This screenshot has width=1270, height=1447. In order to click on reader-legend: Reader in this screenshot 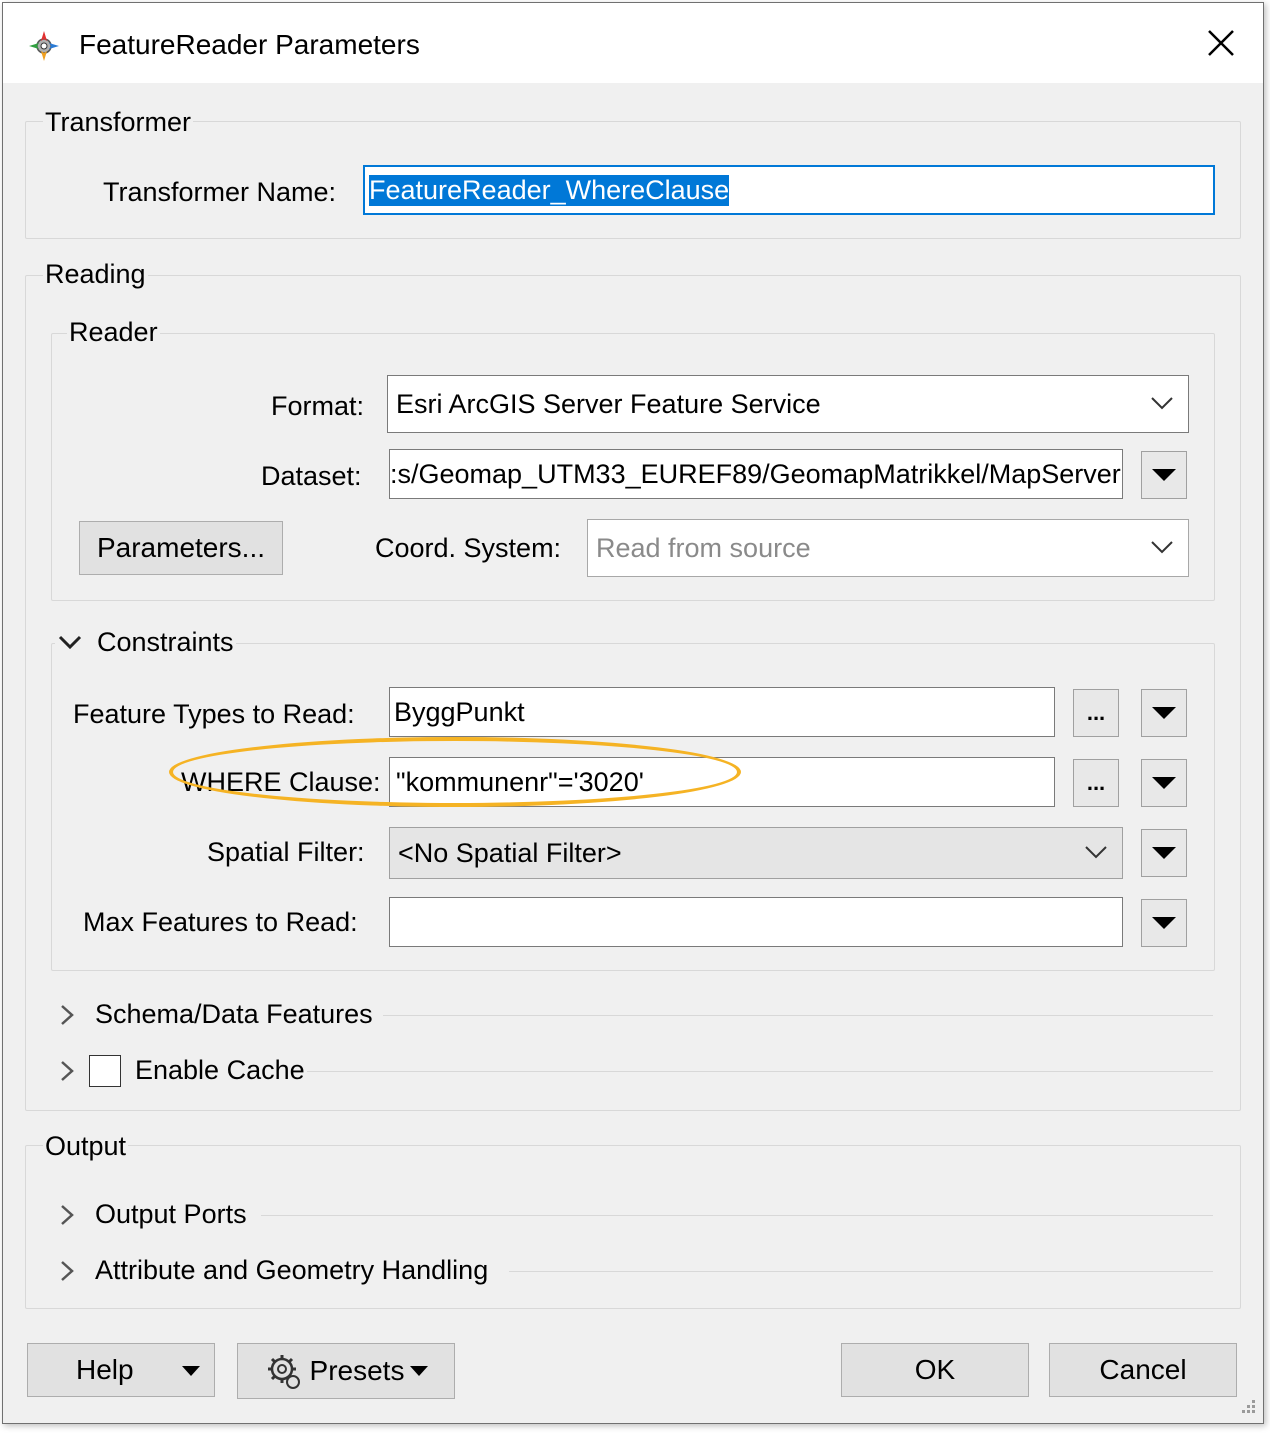, I will do `click(113, 332)`.